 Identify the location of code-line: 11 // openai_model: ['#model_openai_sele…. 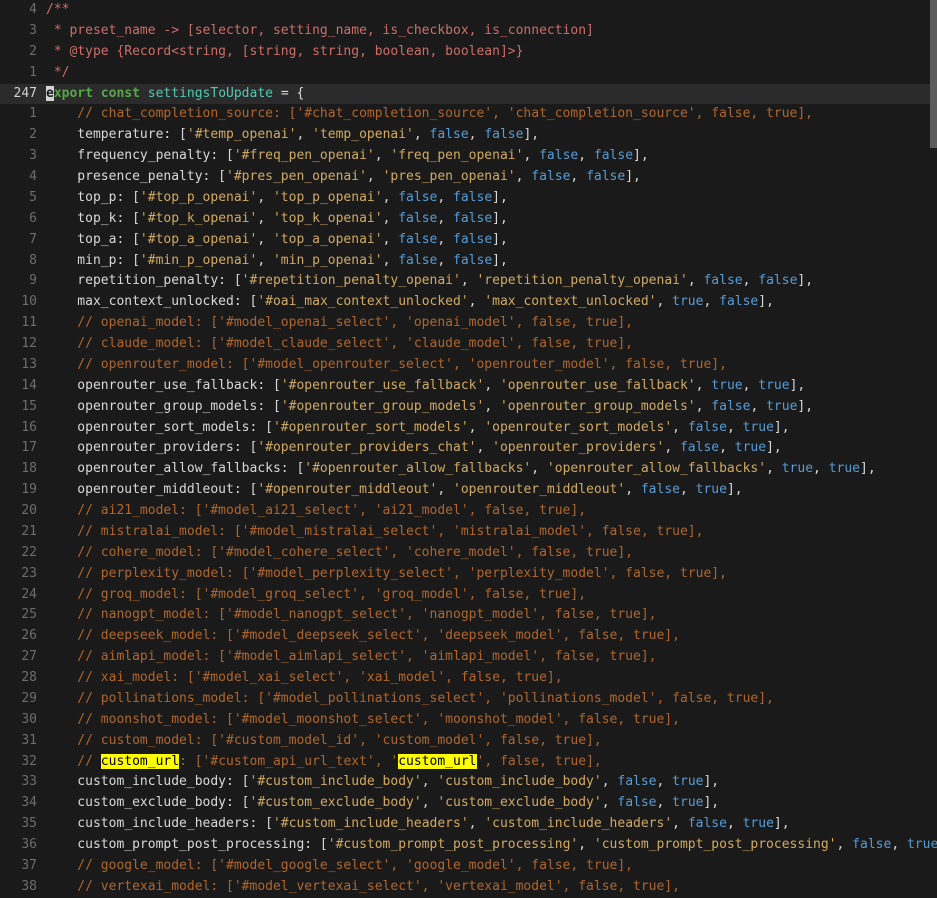
(468, 323).